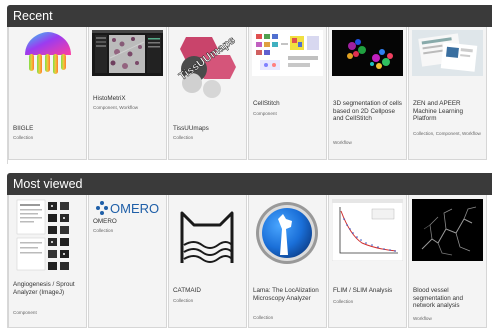 Image resolution: width=492 pixels, height=328 pixels. What do you see at coordinates (367, 261) in the screenshot?
I see `card-flim-slim: FLIM / SLIM Analysis Collection` at bounding box center [367, 261].